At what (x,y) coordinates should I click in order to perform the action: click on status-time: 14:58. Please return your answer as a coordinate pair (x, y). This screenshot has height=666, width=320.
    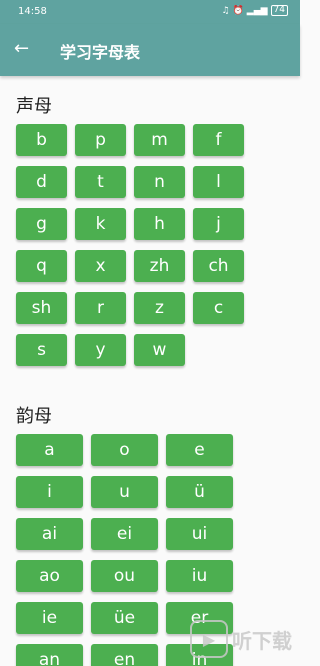
    Looking at the image, I should click on (32, 11).